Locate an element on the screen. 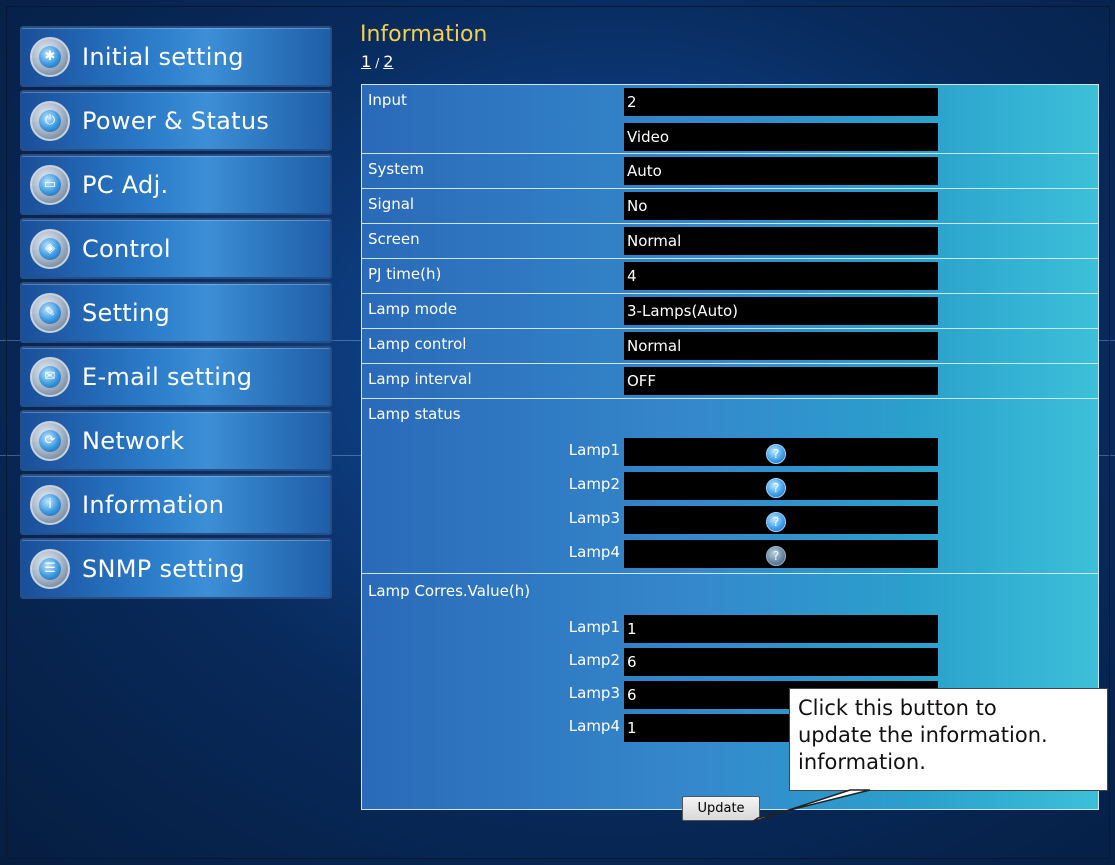 The height and width of the screenshot is (865, 1115). callout-pointer-shape is located at coordinates (811, 806).